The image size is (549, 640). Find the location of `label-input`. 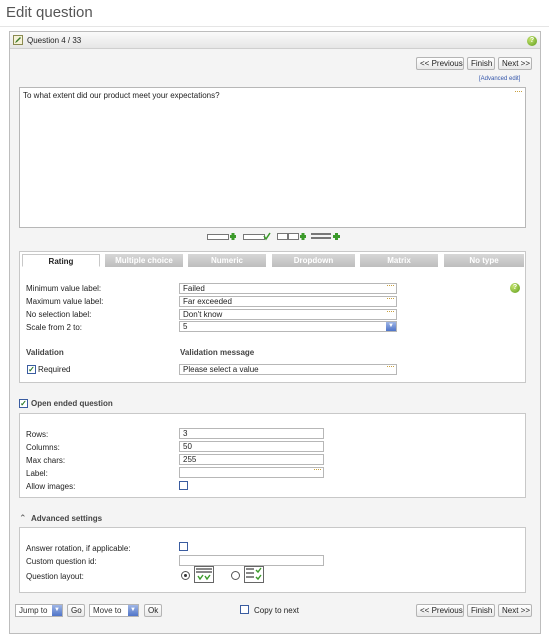

label-input is located at coordinates (251, 472).